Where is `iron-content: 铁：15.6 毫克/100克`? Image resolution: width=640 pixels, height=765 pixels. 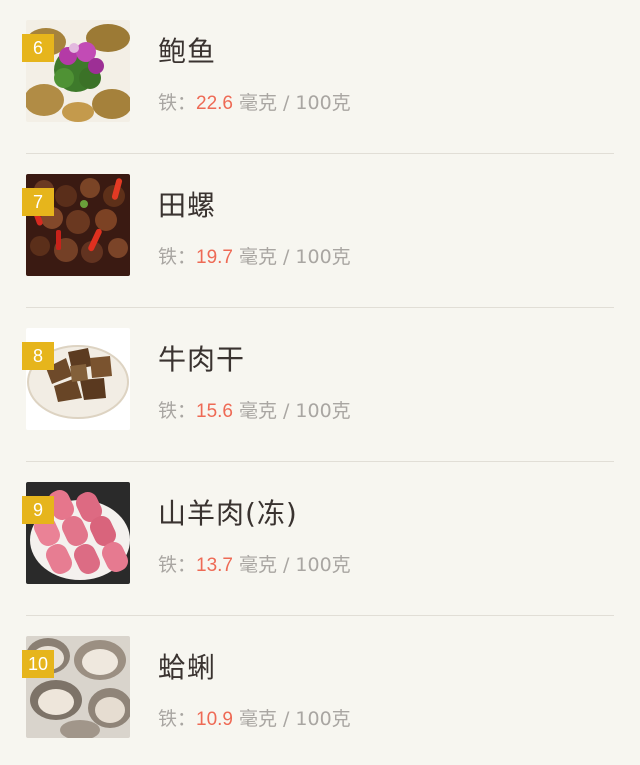
iron-content: 铁：15.6 毫克/100克 is located at coordinates (254, 409).